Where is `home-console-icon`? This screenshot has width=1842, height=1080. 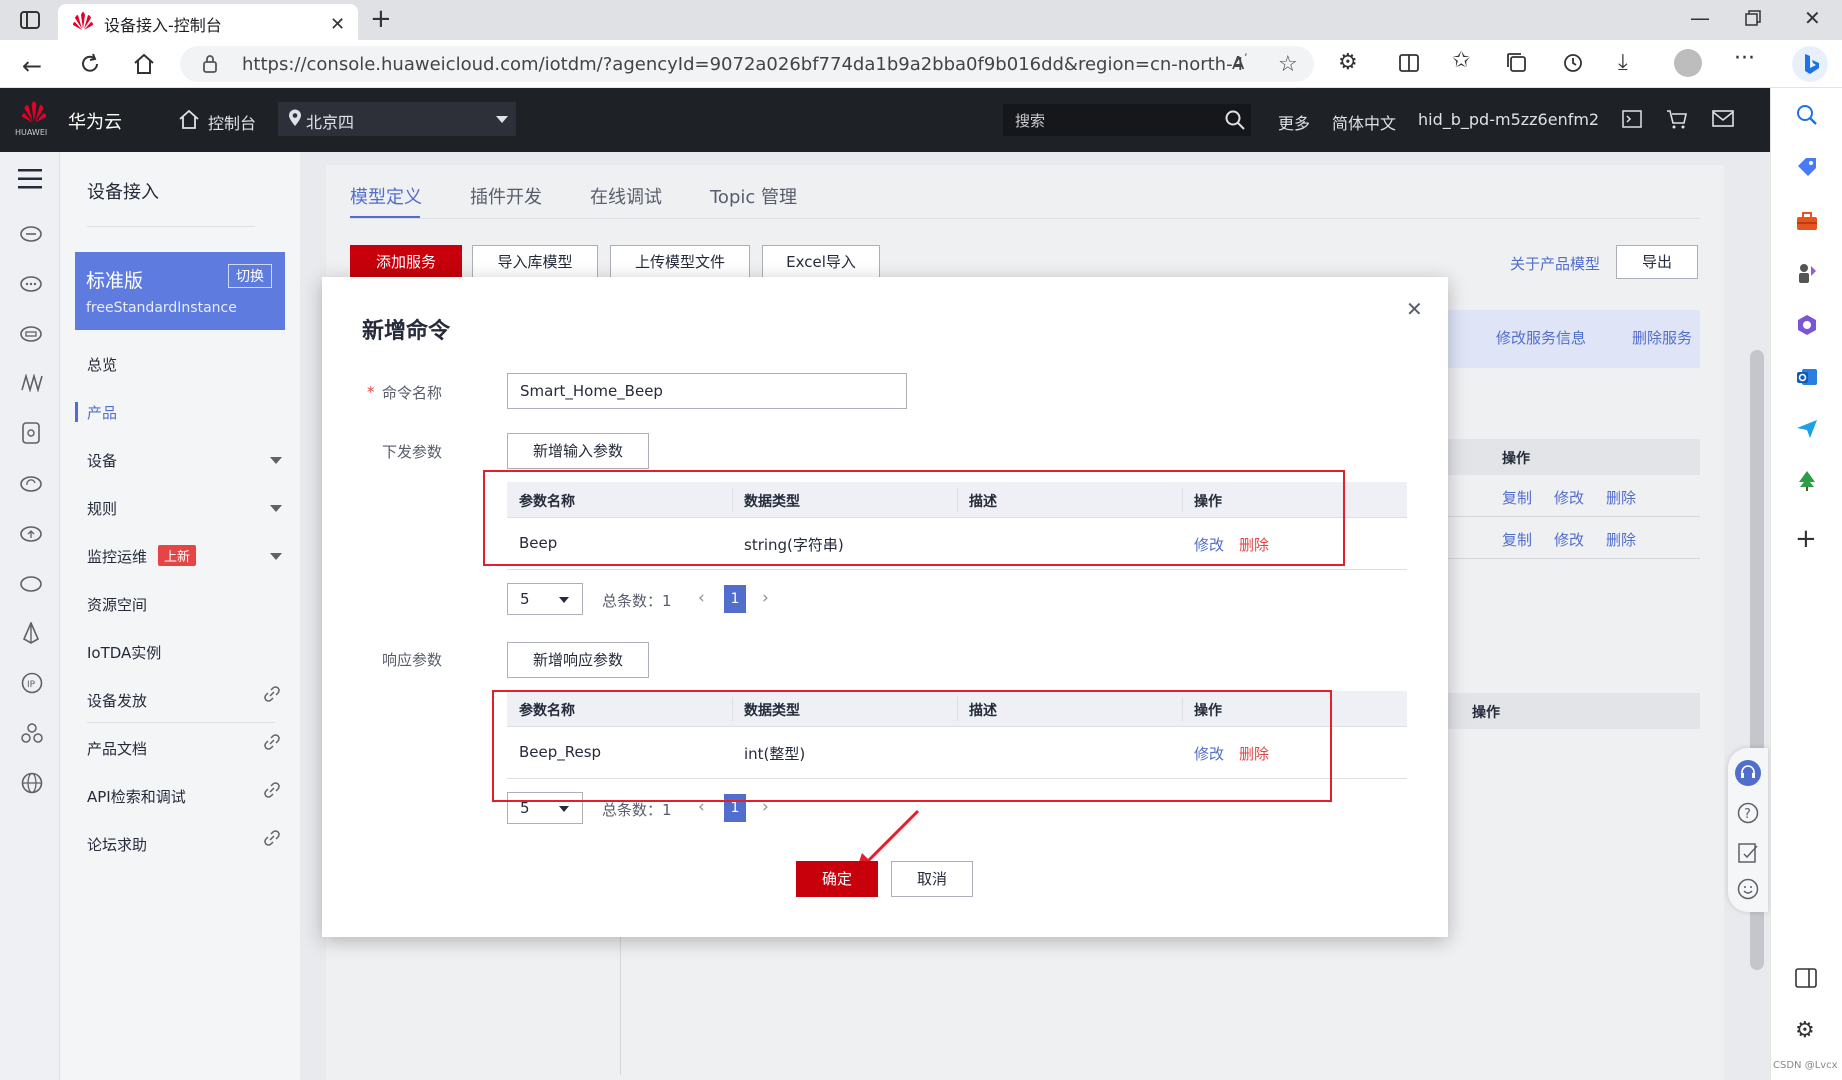
home-console-icon is located at coordinates (189, 119).